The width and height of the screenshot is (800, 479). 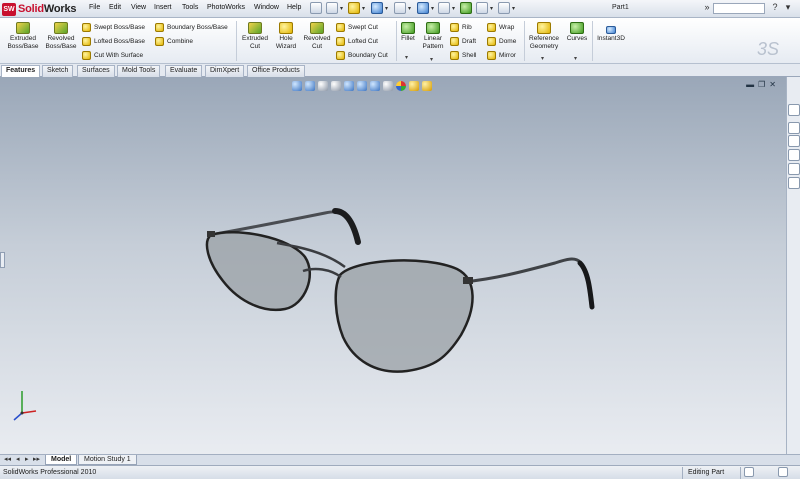 I want to click on minimize-viewport-icon: ▬, so click(x=752, y=84).